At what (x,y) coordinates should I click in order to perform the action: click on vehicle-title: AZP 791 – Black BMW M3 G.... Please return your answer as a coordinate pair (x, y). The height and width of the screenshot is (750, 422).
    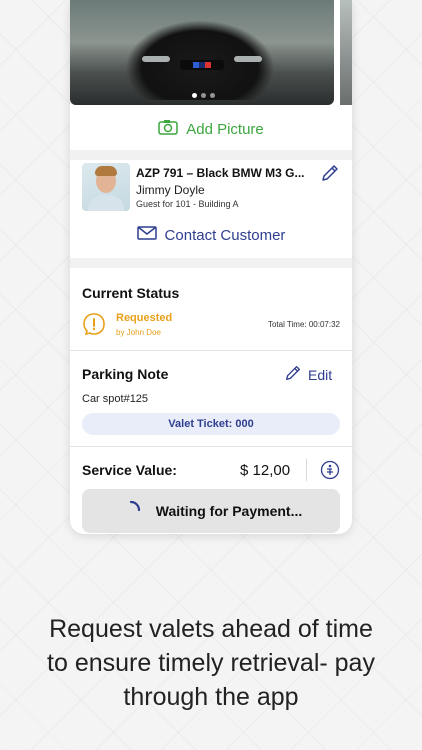
    Looking at the image, I should click on (220, 173).